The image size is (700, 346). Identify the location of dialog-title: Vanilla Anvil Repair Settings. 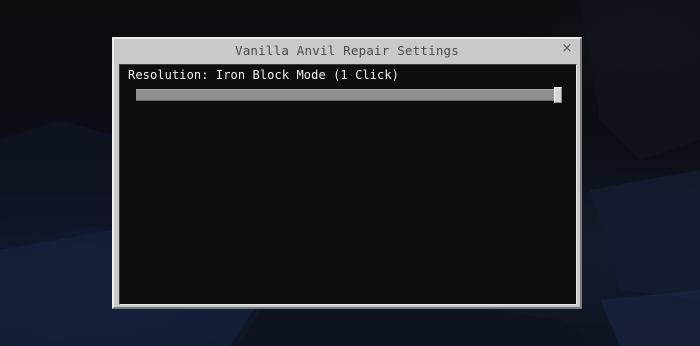
(347, 50).